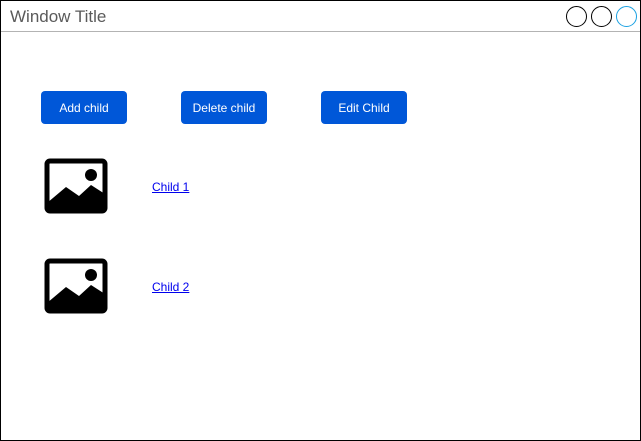 This screenshot has width=641, height=441. Describe the element at coordinates (320, 187) in the screenshot. I see `list-item-child-1: Child 1` at that location.